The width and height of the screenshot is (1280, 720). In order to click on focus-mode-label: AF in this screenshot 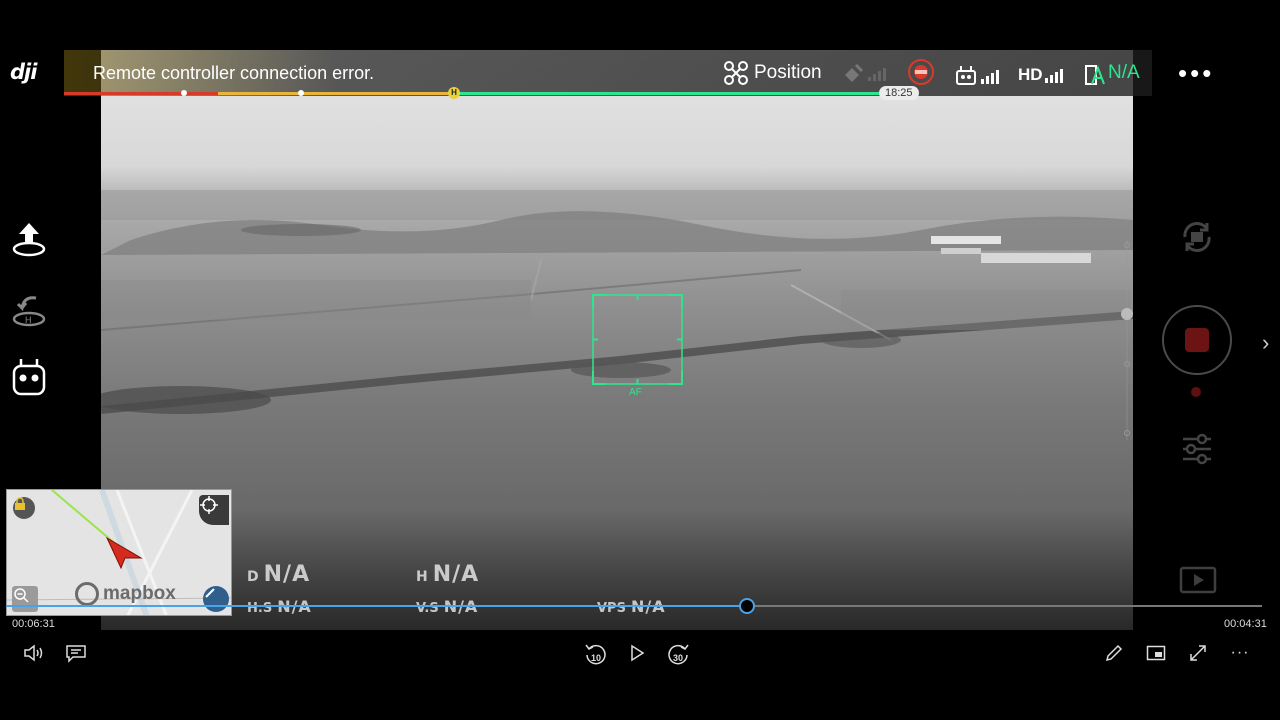, I will do `click(635, 392)`.